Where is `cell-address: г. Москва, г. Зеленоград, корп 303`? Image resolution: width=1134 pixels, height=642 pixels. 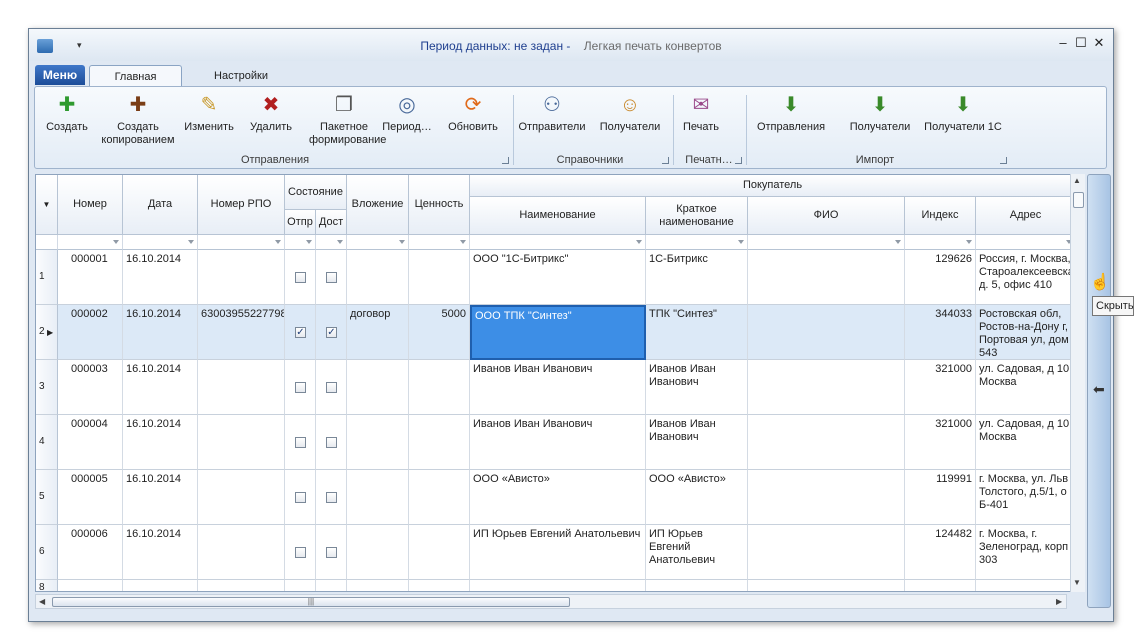
cell-address: г. Москва, г. Зеленоград, корп 303 is located at coordinates (1026, 552).